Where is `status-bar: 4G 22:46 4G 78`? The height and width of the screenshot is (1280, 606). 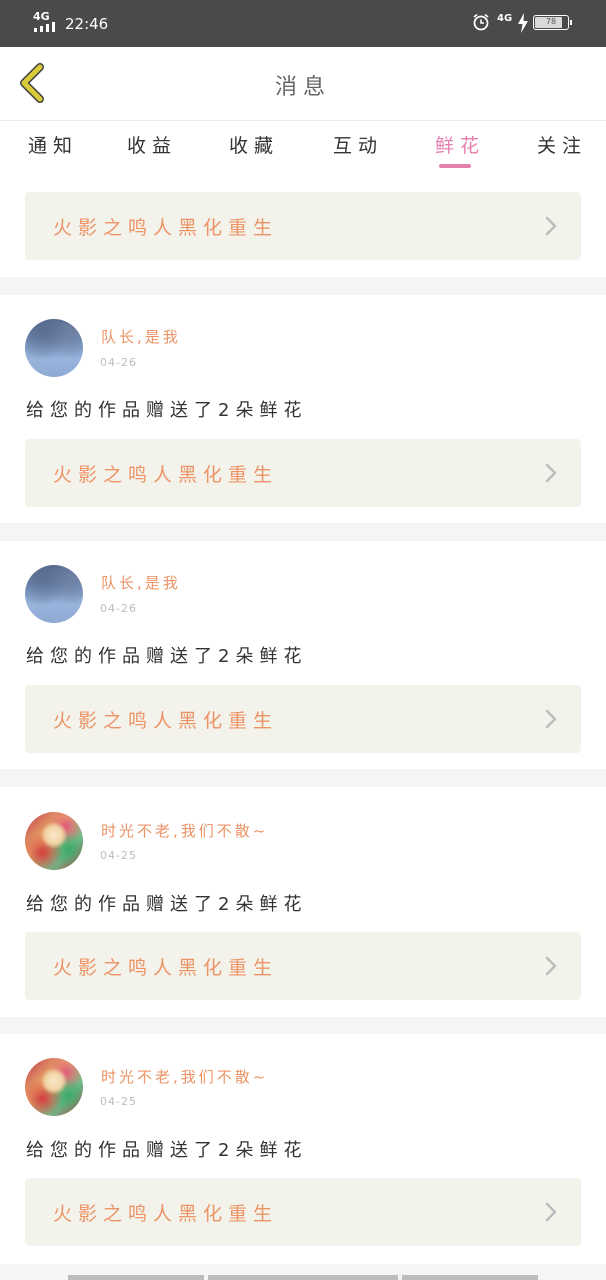 status-bar: 4G 22:46 4G 78 is located at coordinates (303, 23).